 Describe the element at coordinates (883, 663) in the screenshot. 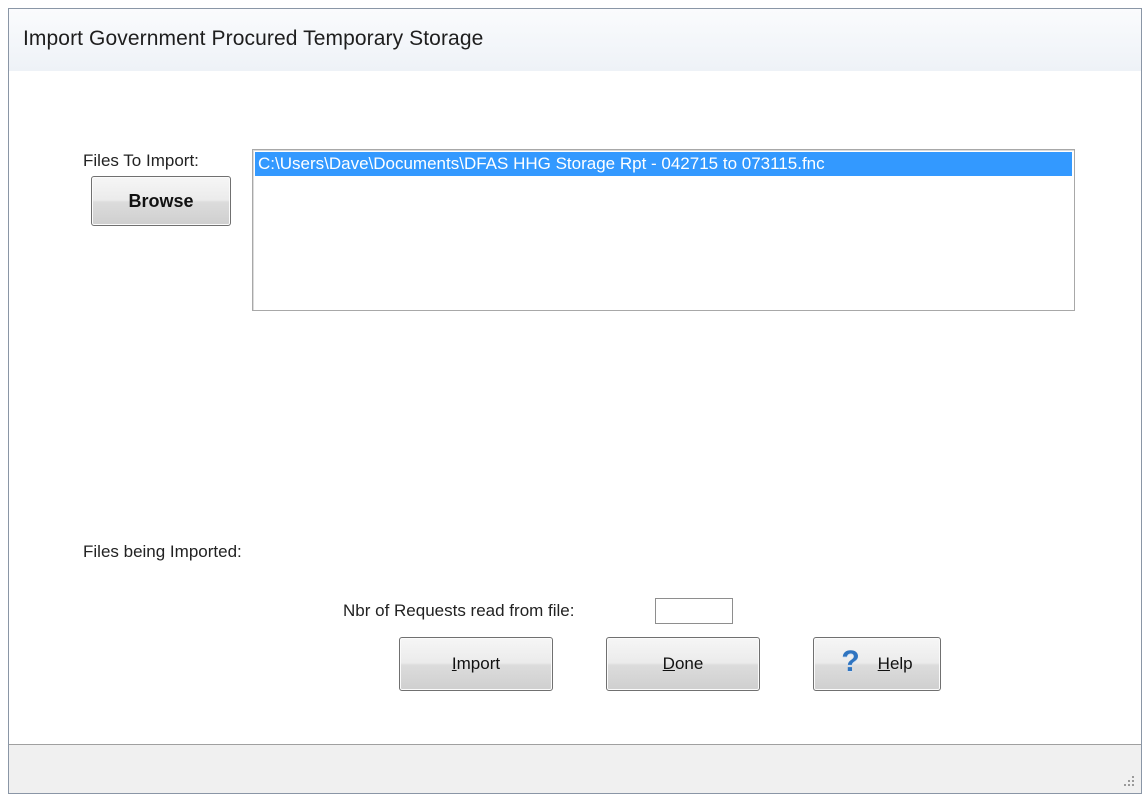

I see `help-mnemonic: H` at that location.